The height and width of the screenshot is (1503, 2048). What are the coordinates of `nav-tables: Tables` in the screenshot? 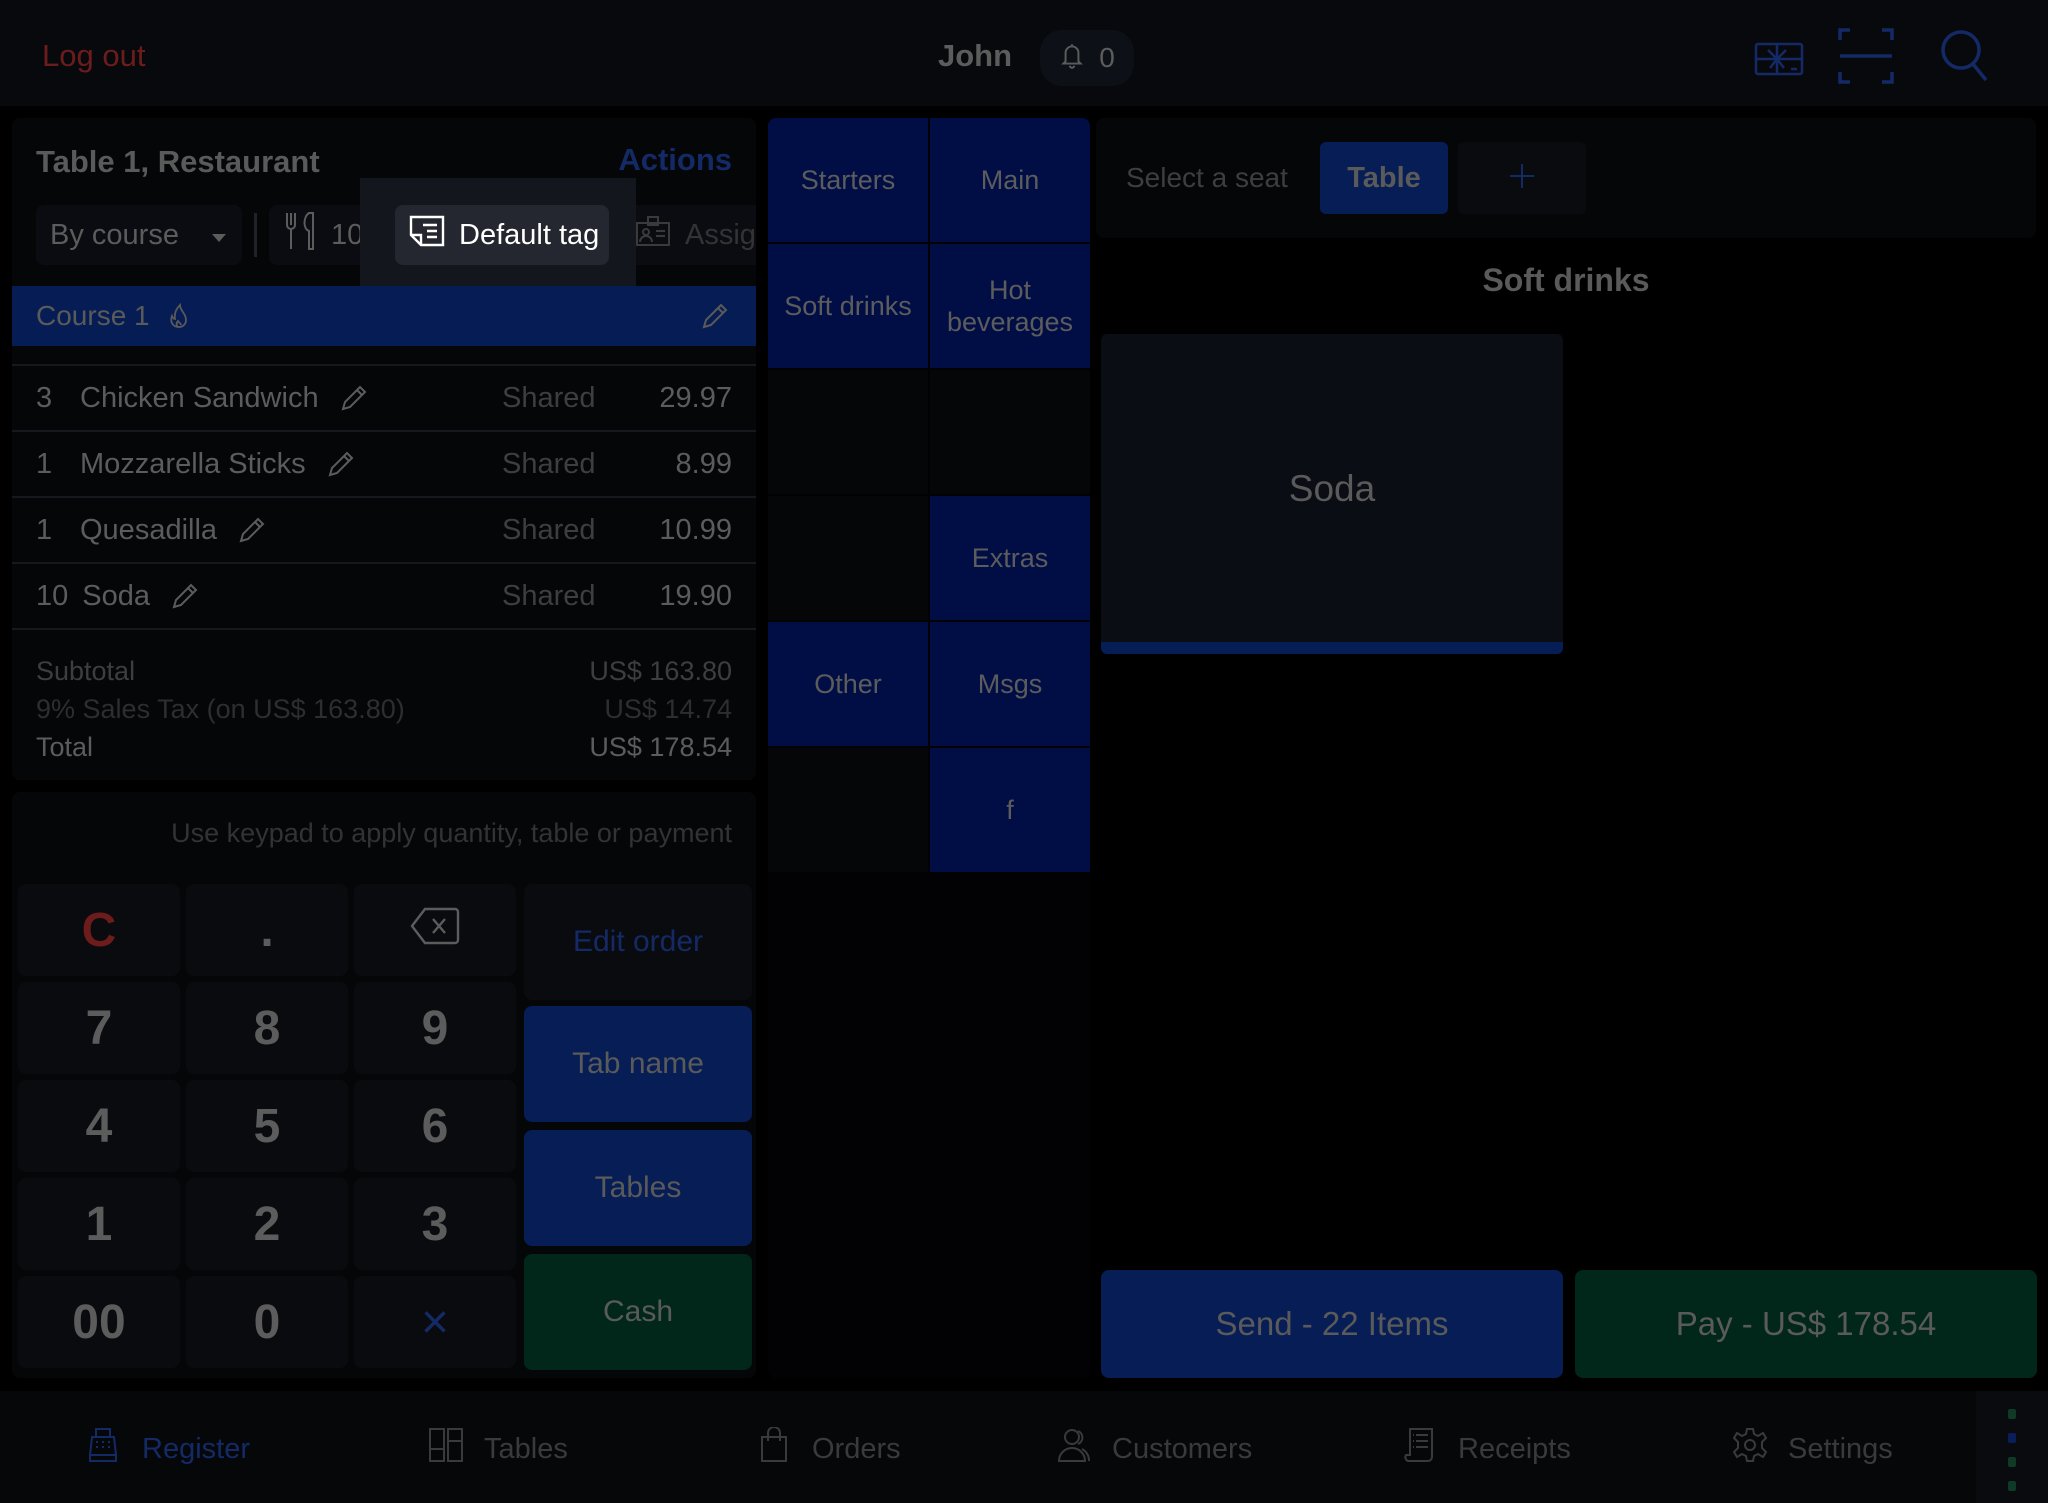 It's located at (498, 1449).